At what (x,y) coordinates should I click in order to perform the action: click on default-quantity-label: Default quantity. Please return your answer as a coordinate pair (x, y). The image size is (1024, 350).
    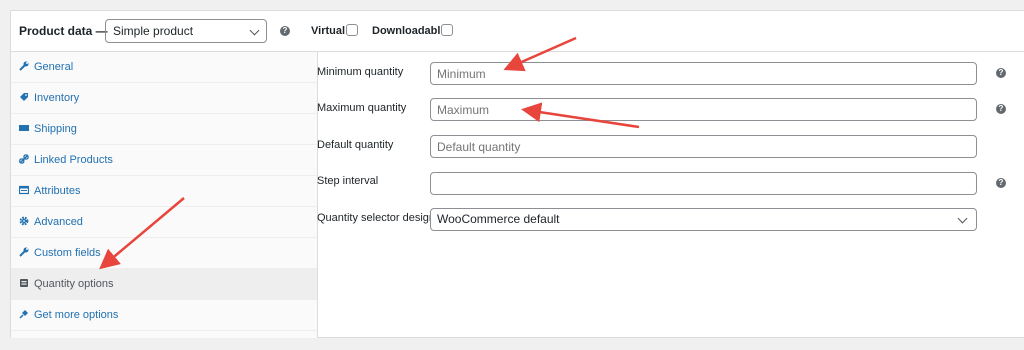
    Looking at the image, I should click on (355, 145).